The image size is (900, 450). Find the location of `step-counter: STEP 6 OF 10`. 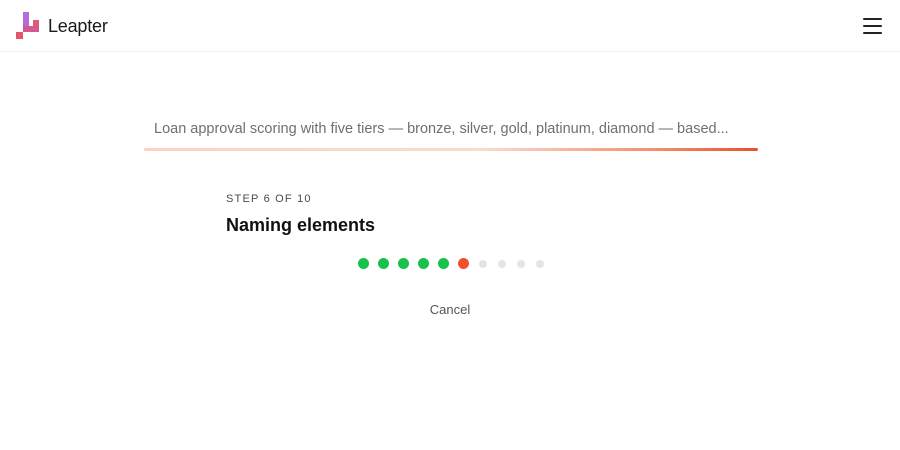

step-counter: STEP 6 OF 10 is located at coordinates (269, 199).